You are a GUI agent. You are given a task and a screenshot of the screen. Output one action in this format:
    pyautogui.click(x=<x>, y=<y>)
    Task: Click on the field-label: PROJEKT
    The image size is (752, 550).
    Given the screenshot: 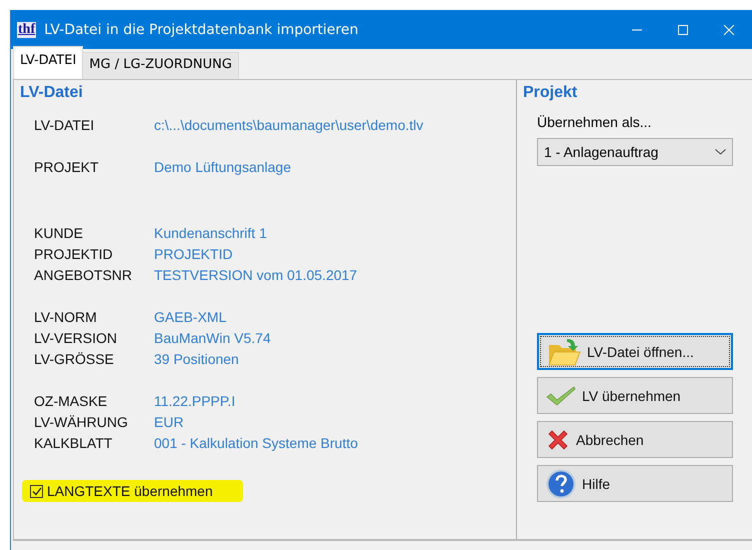 What is the action you would take?
    pyautogui.click(x=67, y=166)
    